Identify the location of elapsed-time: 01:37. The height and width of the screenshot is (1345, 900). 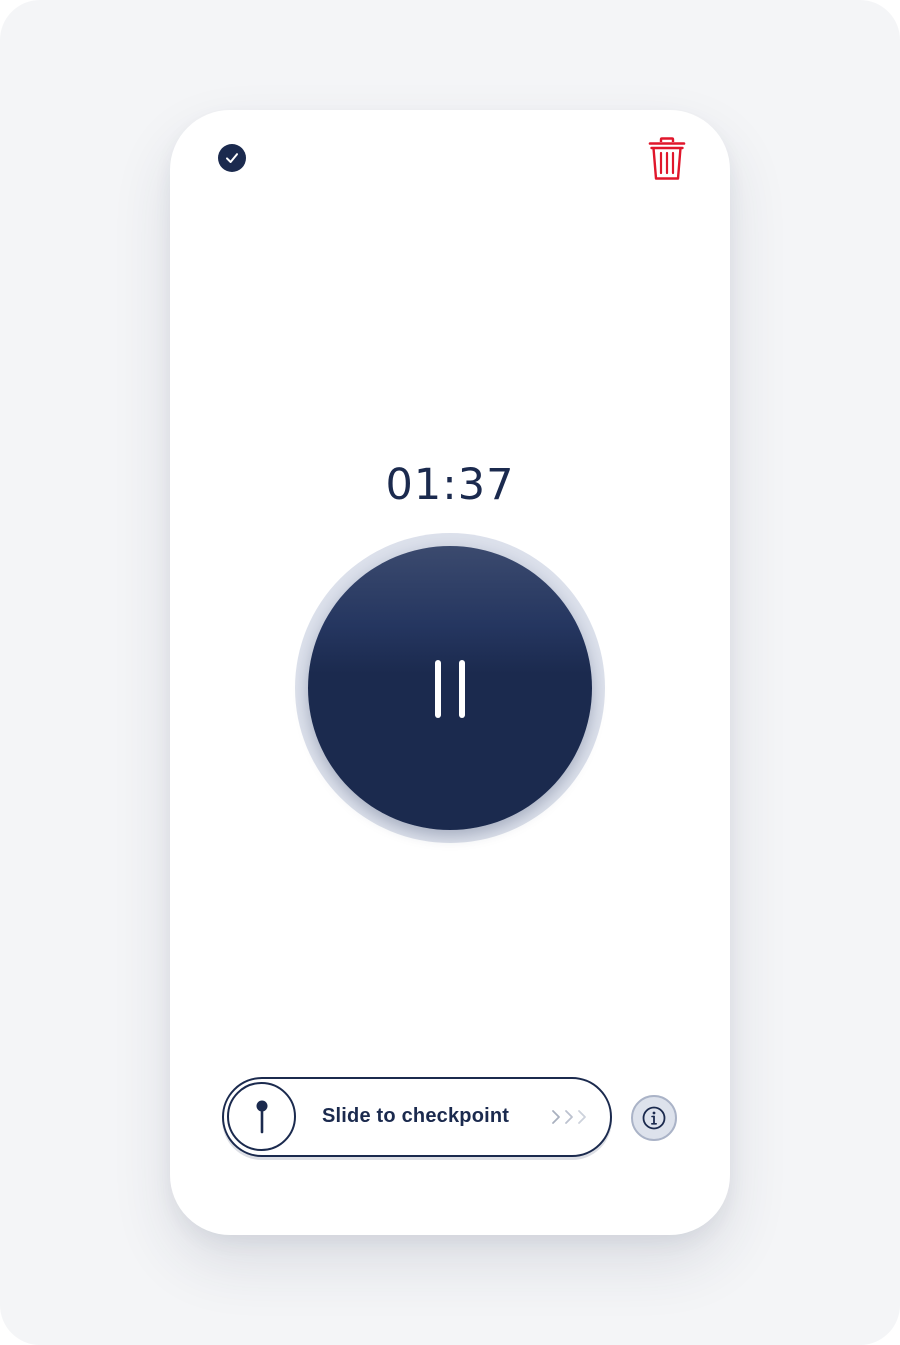
(450, 485).